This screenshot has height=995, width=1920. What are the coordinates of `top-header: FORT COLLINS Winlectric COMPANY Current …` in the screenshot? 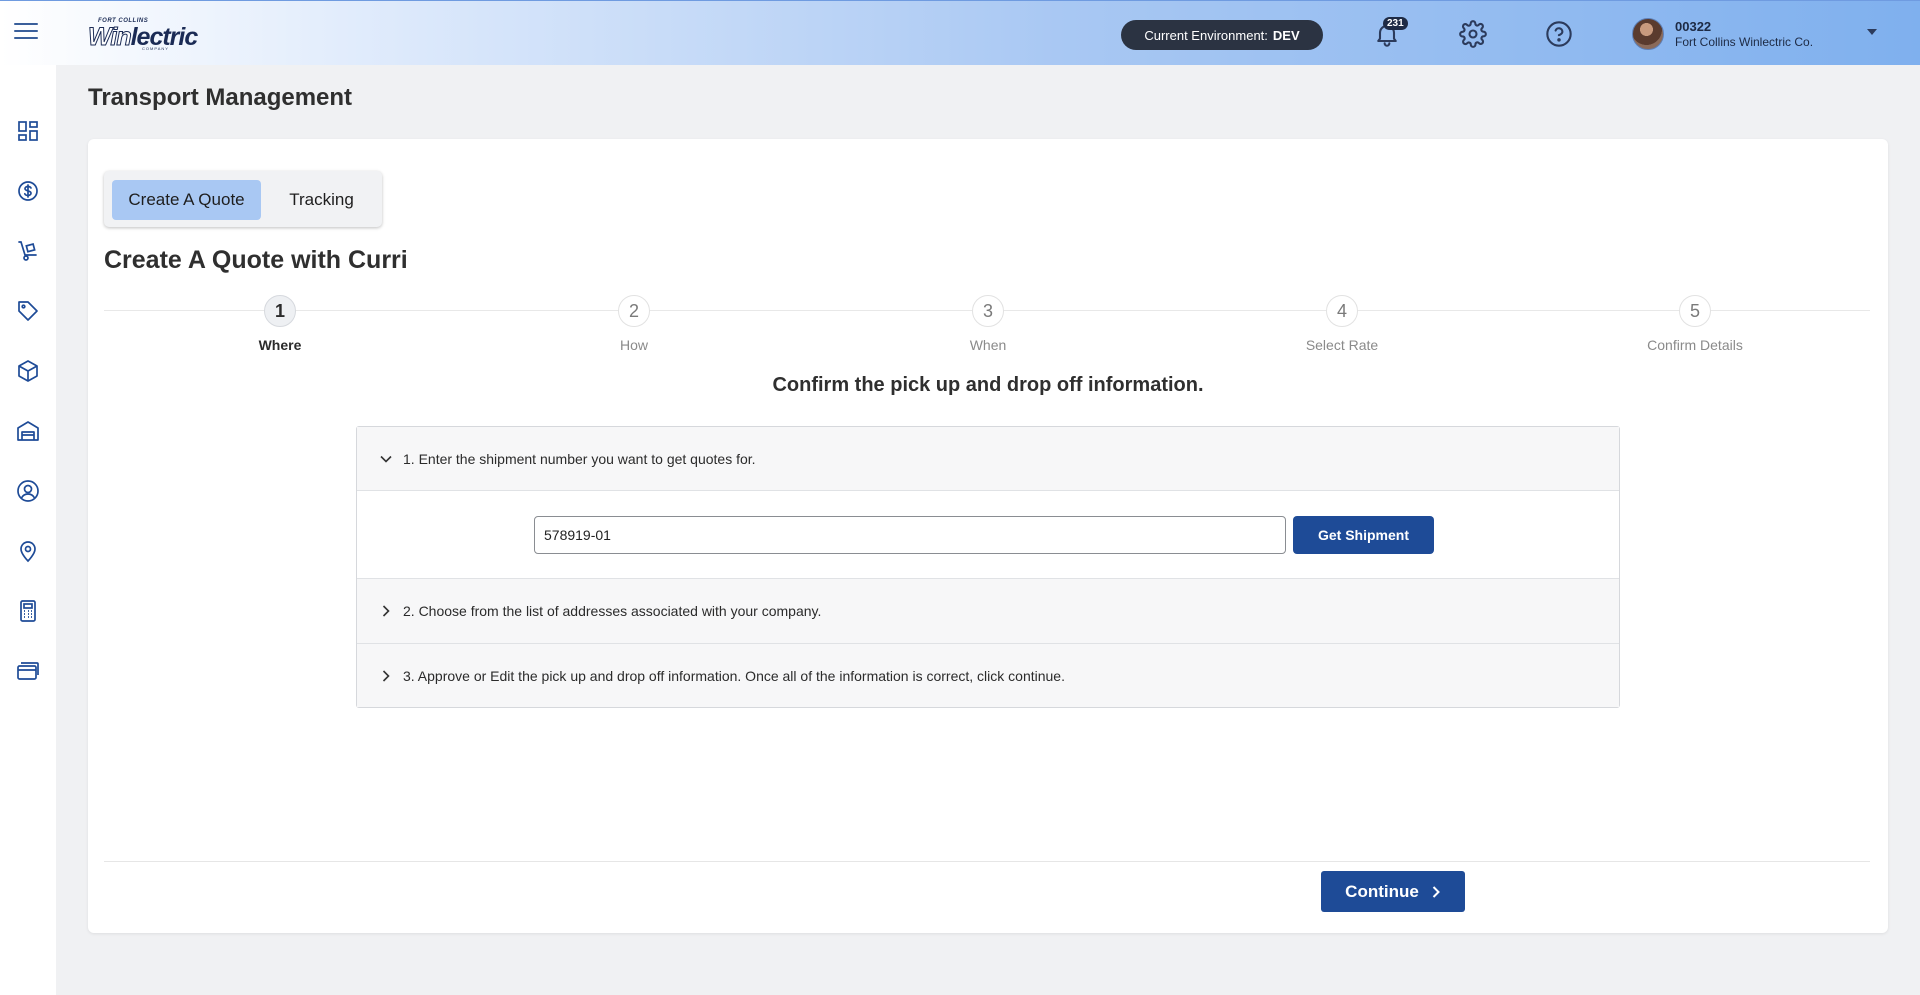 It's located at (960, 32).